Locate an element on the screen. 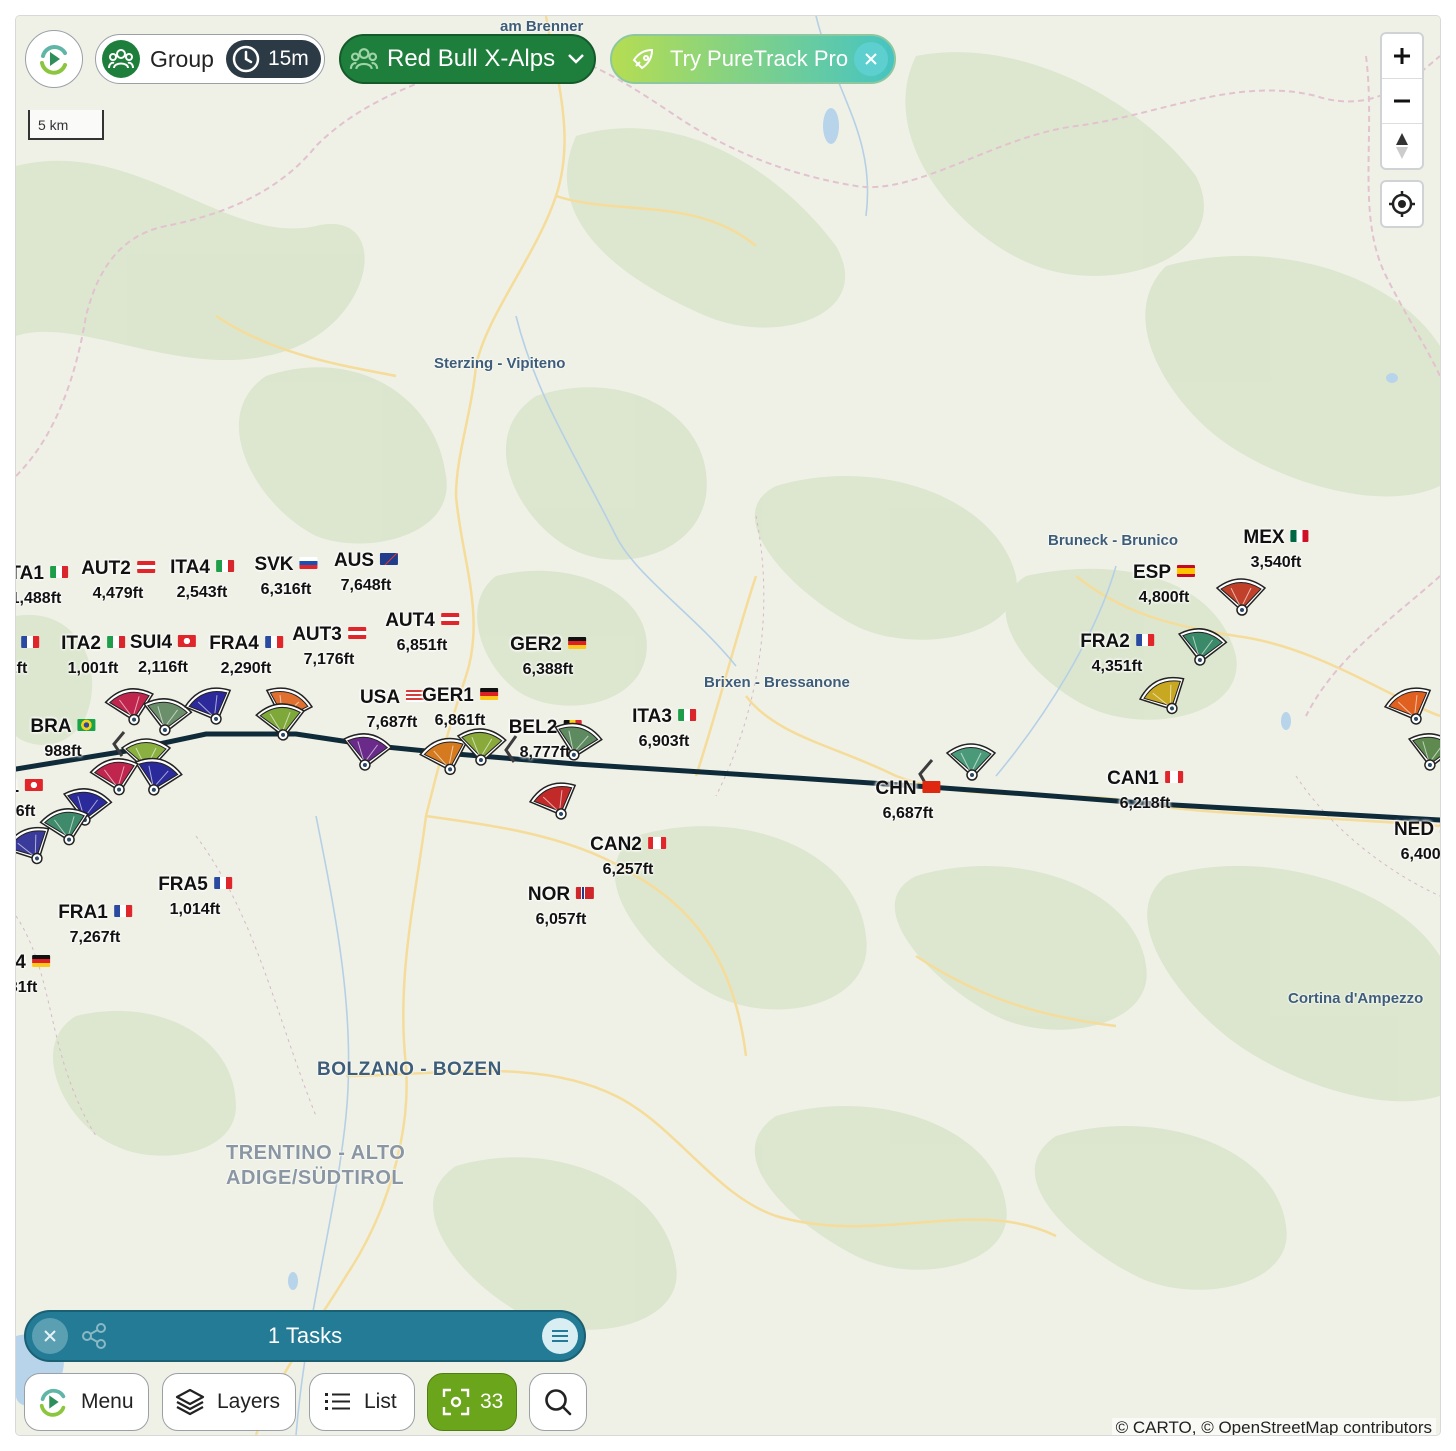 The width and height of the screenshot is (1456, 1451). pilot-altitude: 6,316ft is located at coordinates (286, 589).